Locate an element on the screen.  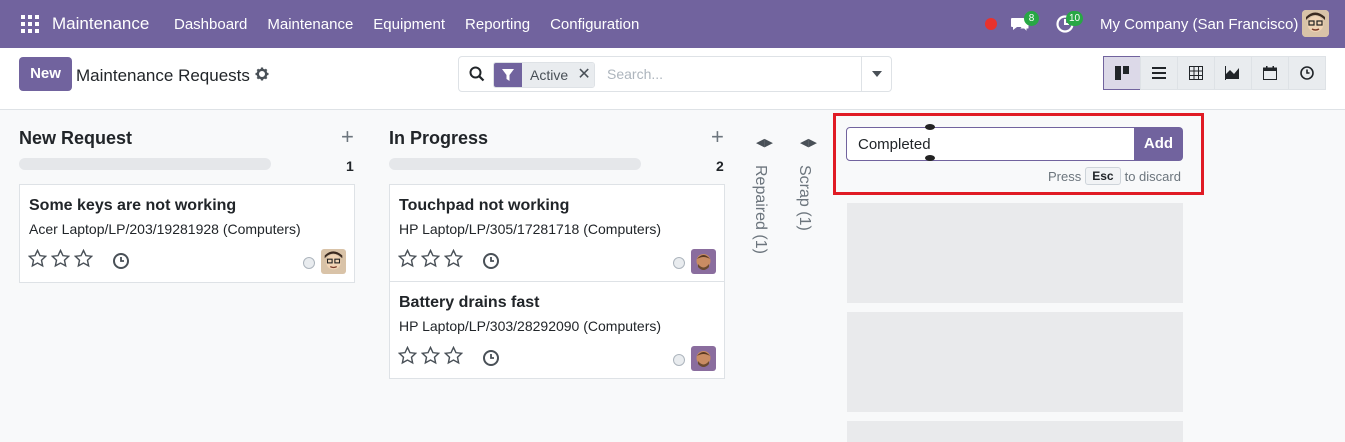
column-title-new-request: New Request is located at coordinates (75, 138).